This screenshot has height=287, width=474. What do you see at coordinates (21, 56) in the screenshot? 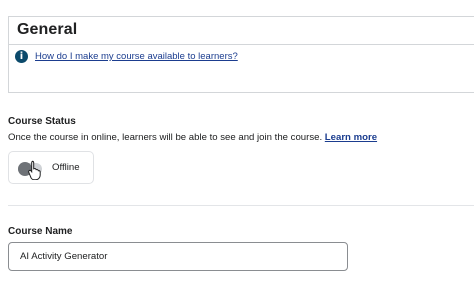
I see `info-icon: i` at bounding box center [21, 56].